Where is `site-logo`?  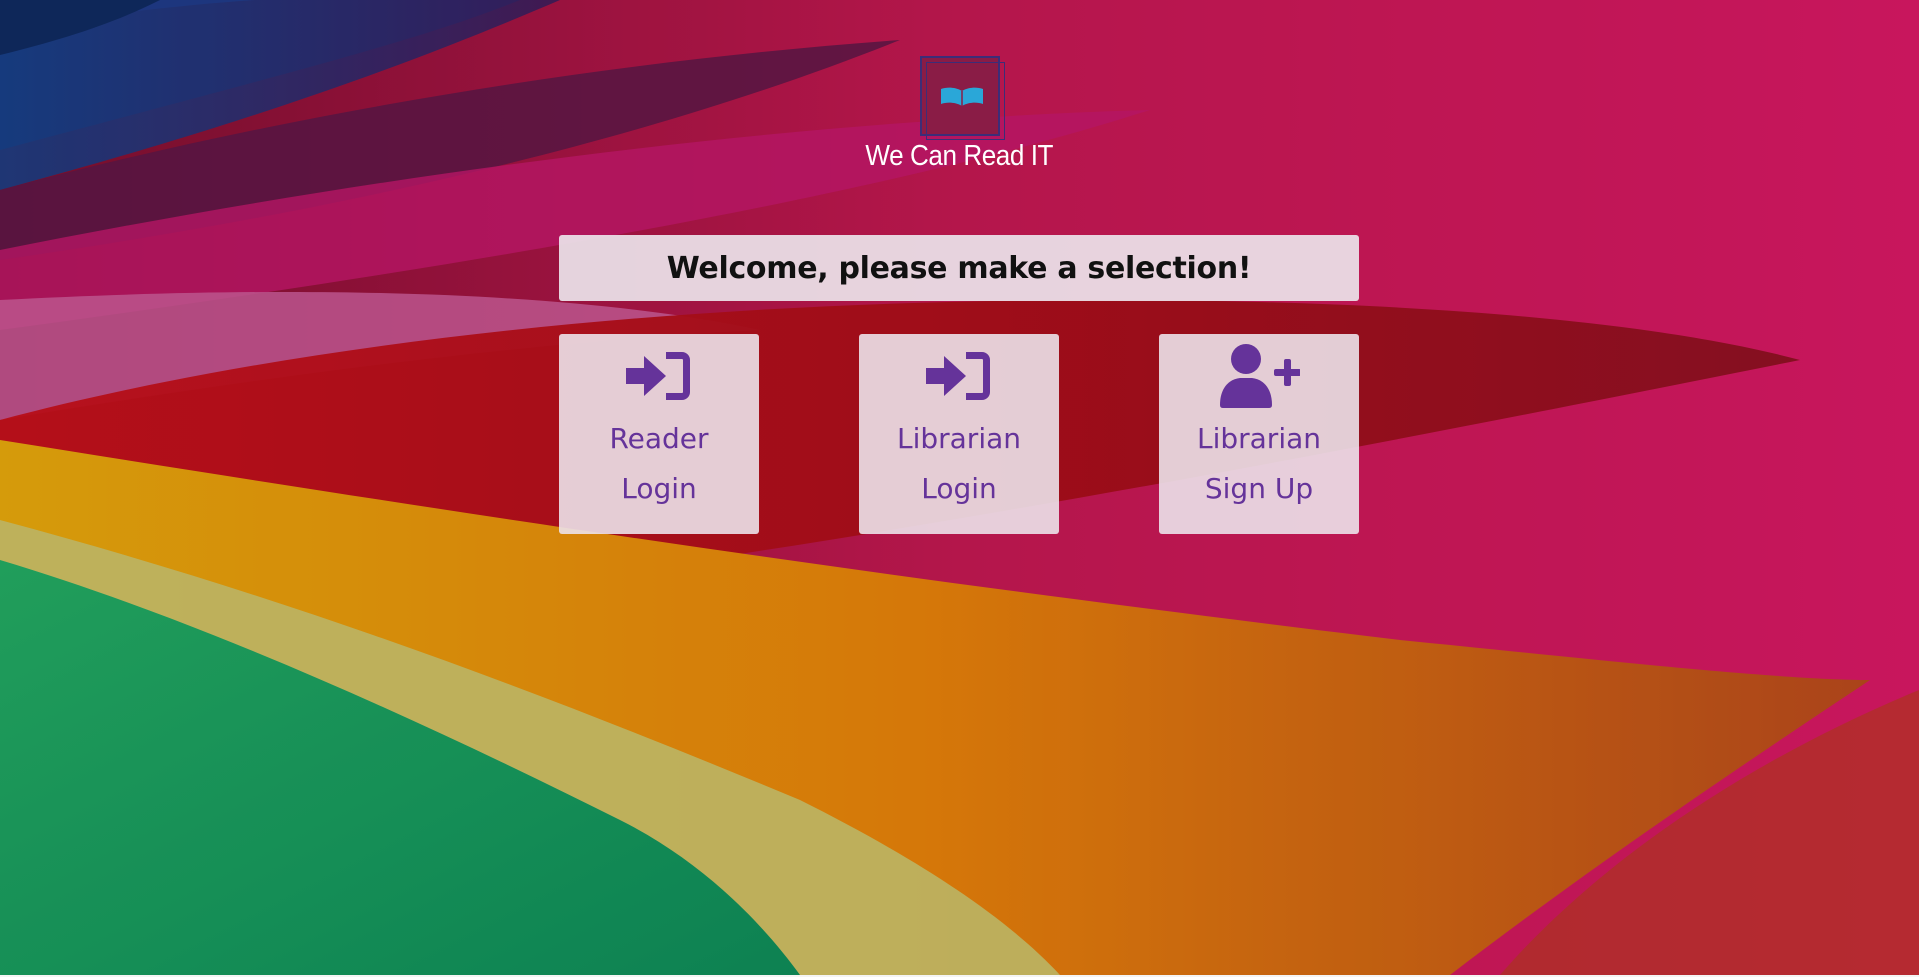
site-logo is located at coordinates (962, 98).